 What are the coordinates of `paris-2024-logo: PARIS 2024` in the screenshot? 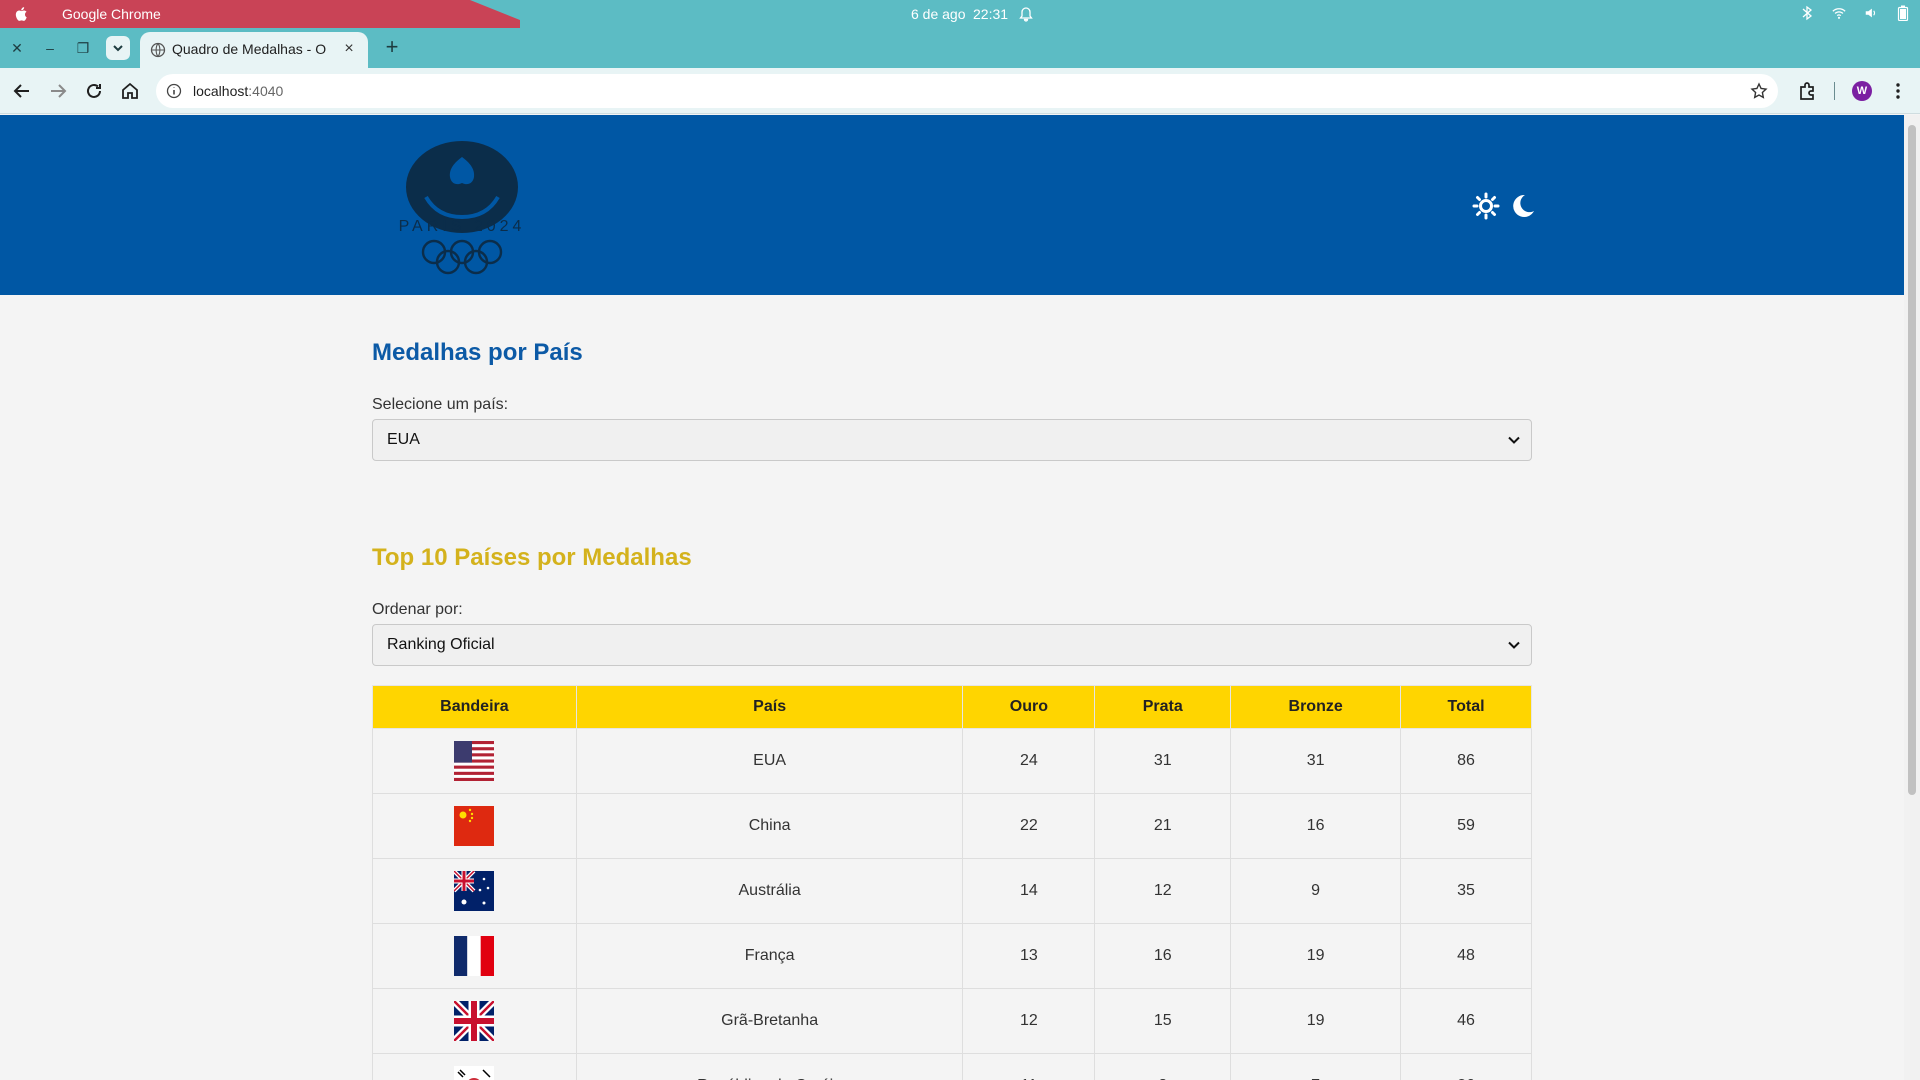 It's located at (462, 207).